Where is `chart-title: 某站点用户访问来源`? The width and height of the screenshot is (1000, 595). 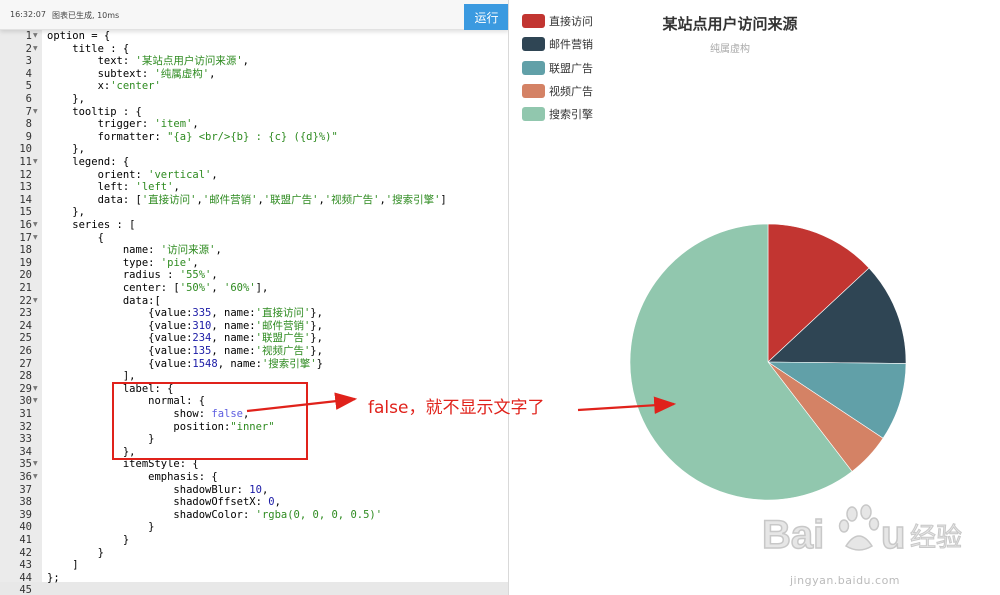 chart-title: 某站点用户访问来源 is located at coordinates (730, 24).